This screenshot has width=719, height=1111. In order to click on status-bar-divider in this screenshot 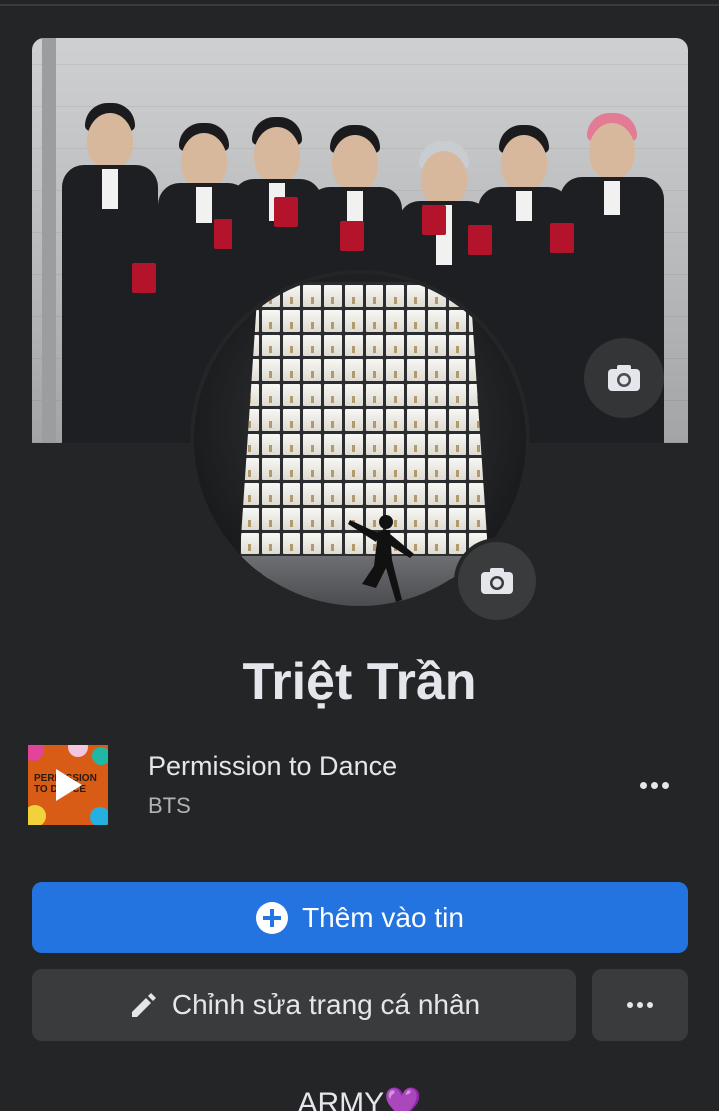, I will do `click(359, 3)`.